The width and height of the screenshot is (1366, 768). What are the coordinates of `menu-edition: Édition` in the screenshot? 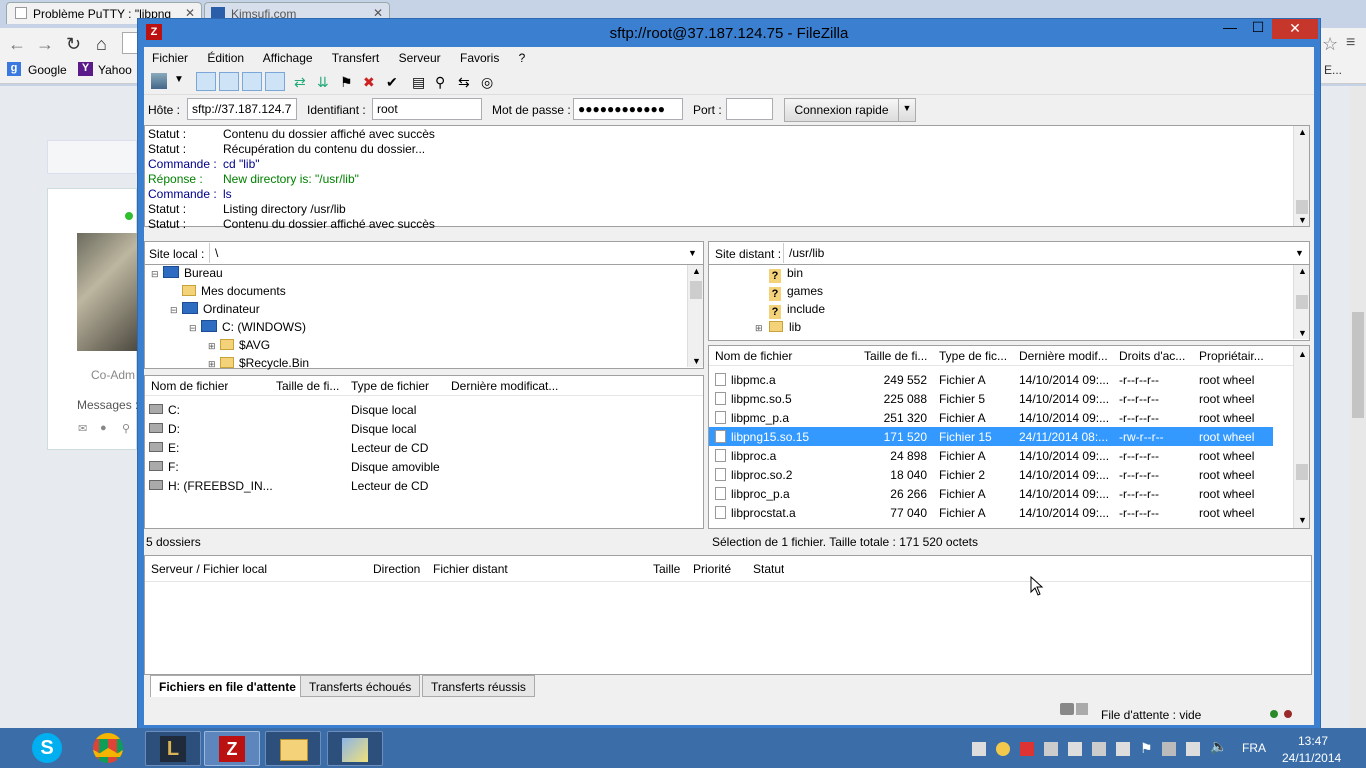 It's located at (225, 58).